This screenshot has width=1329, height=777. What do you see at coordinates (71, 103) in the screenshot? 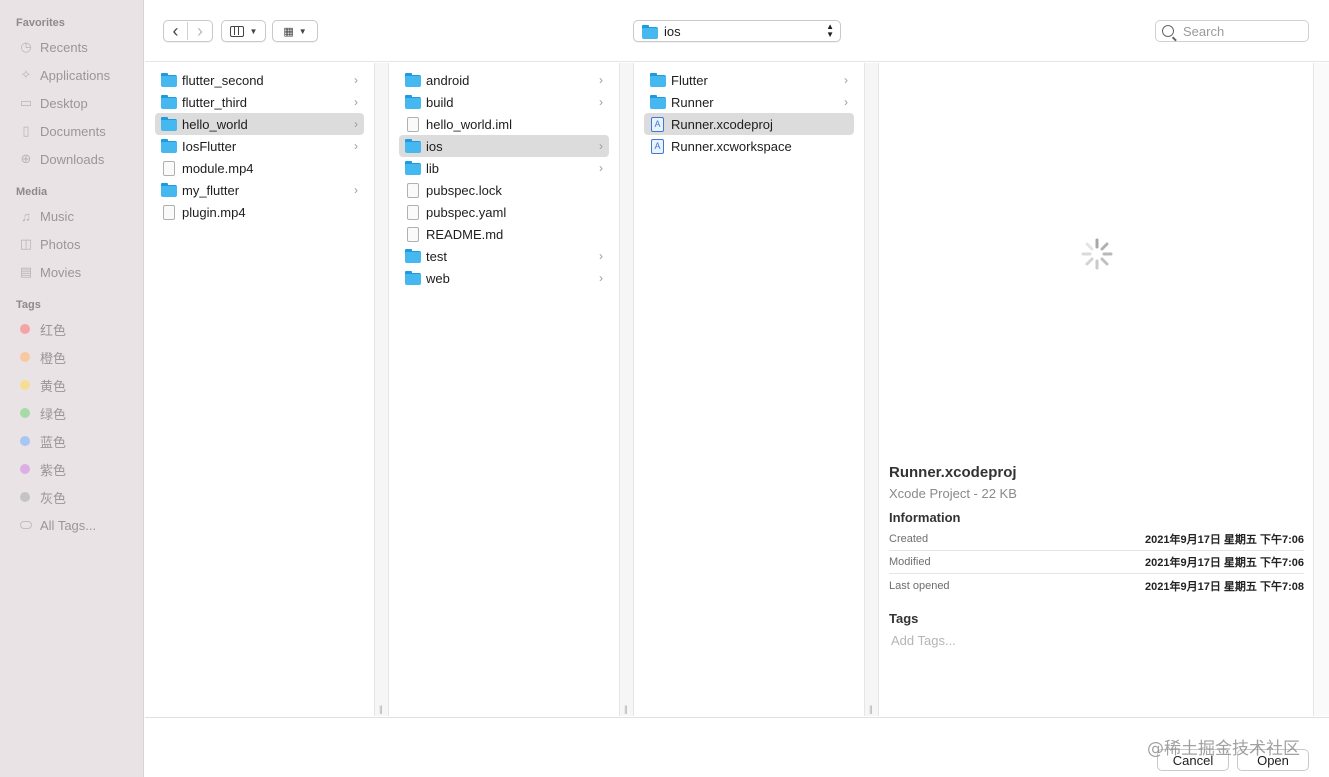
I see `sidebar-item-desktop: ▭ Desktop` at bounding box center [71, 103].